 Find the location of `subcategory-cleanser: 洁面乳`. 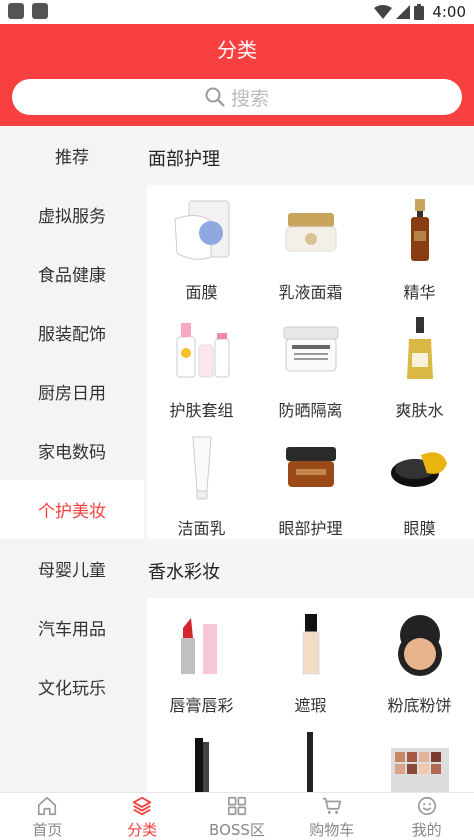

subcategory-cleanser: 洁面乳 is located at coordinates (201, 480).